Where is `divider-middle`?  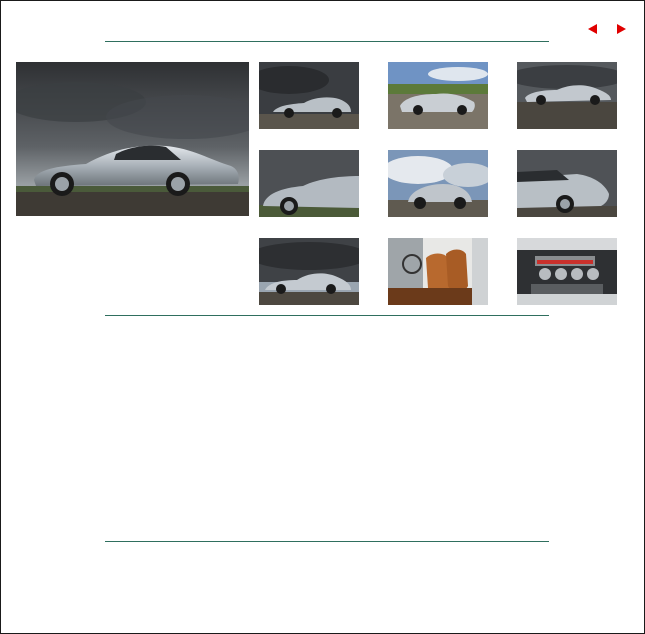
divider-middle is located at coordinates (327, 315).